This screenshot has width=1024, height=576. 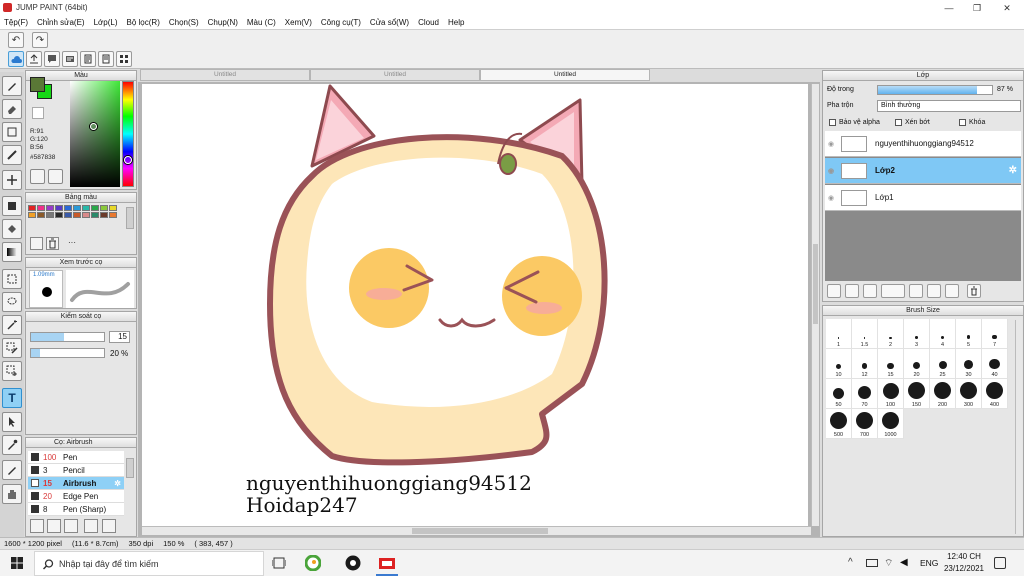 I want to click on new-palette-color-button, so click(x=36, y=243).